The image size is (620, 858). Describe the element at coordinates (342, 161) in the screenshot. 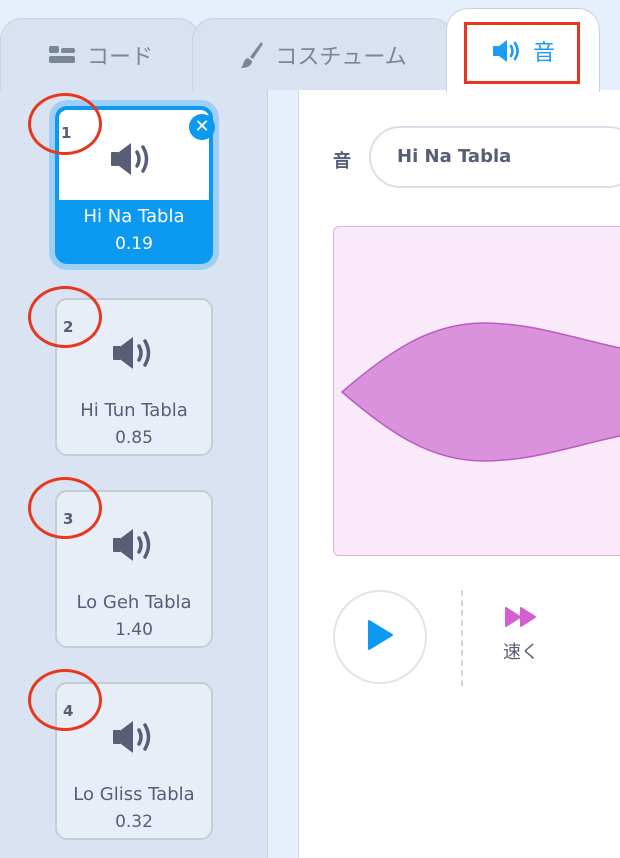

I see `sound-name-label: 音` at that location.